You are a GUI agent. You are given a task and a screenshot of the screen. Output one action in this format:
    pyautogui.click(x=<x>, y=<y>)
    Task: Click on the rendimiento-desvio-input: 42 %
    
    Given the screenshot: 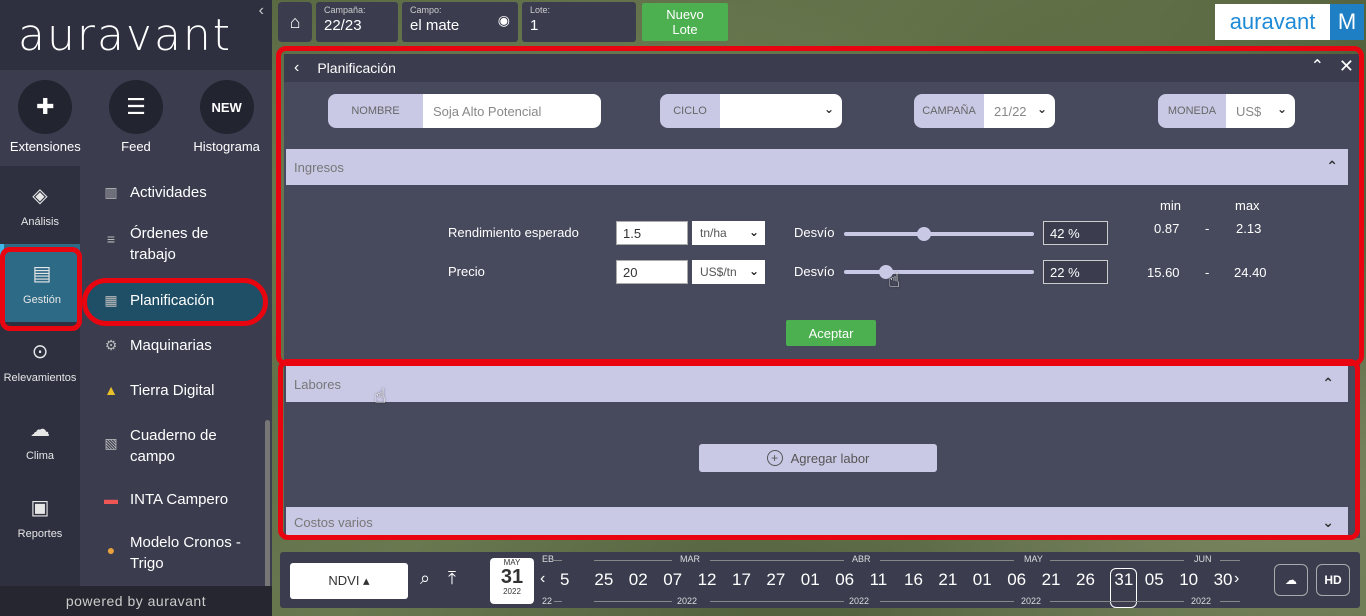 What is the action you would take?
    pyautogui.click(x=1075, y=233)
    